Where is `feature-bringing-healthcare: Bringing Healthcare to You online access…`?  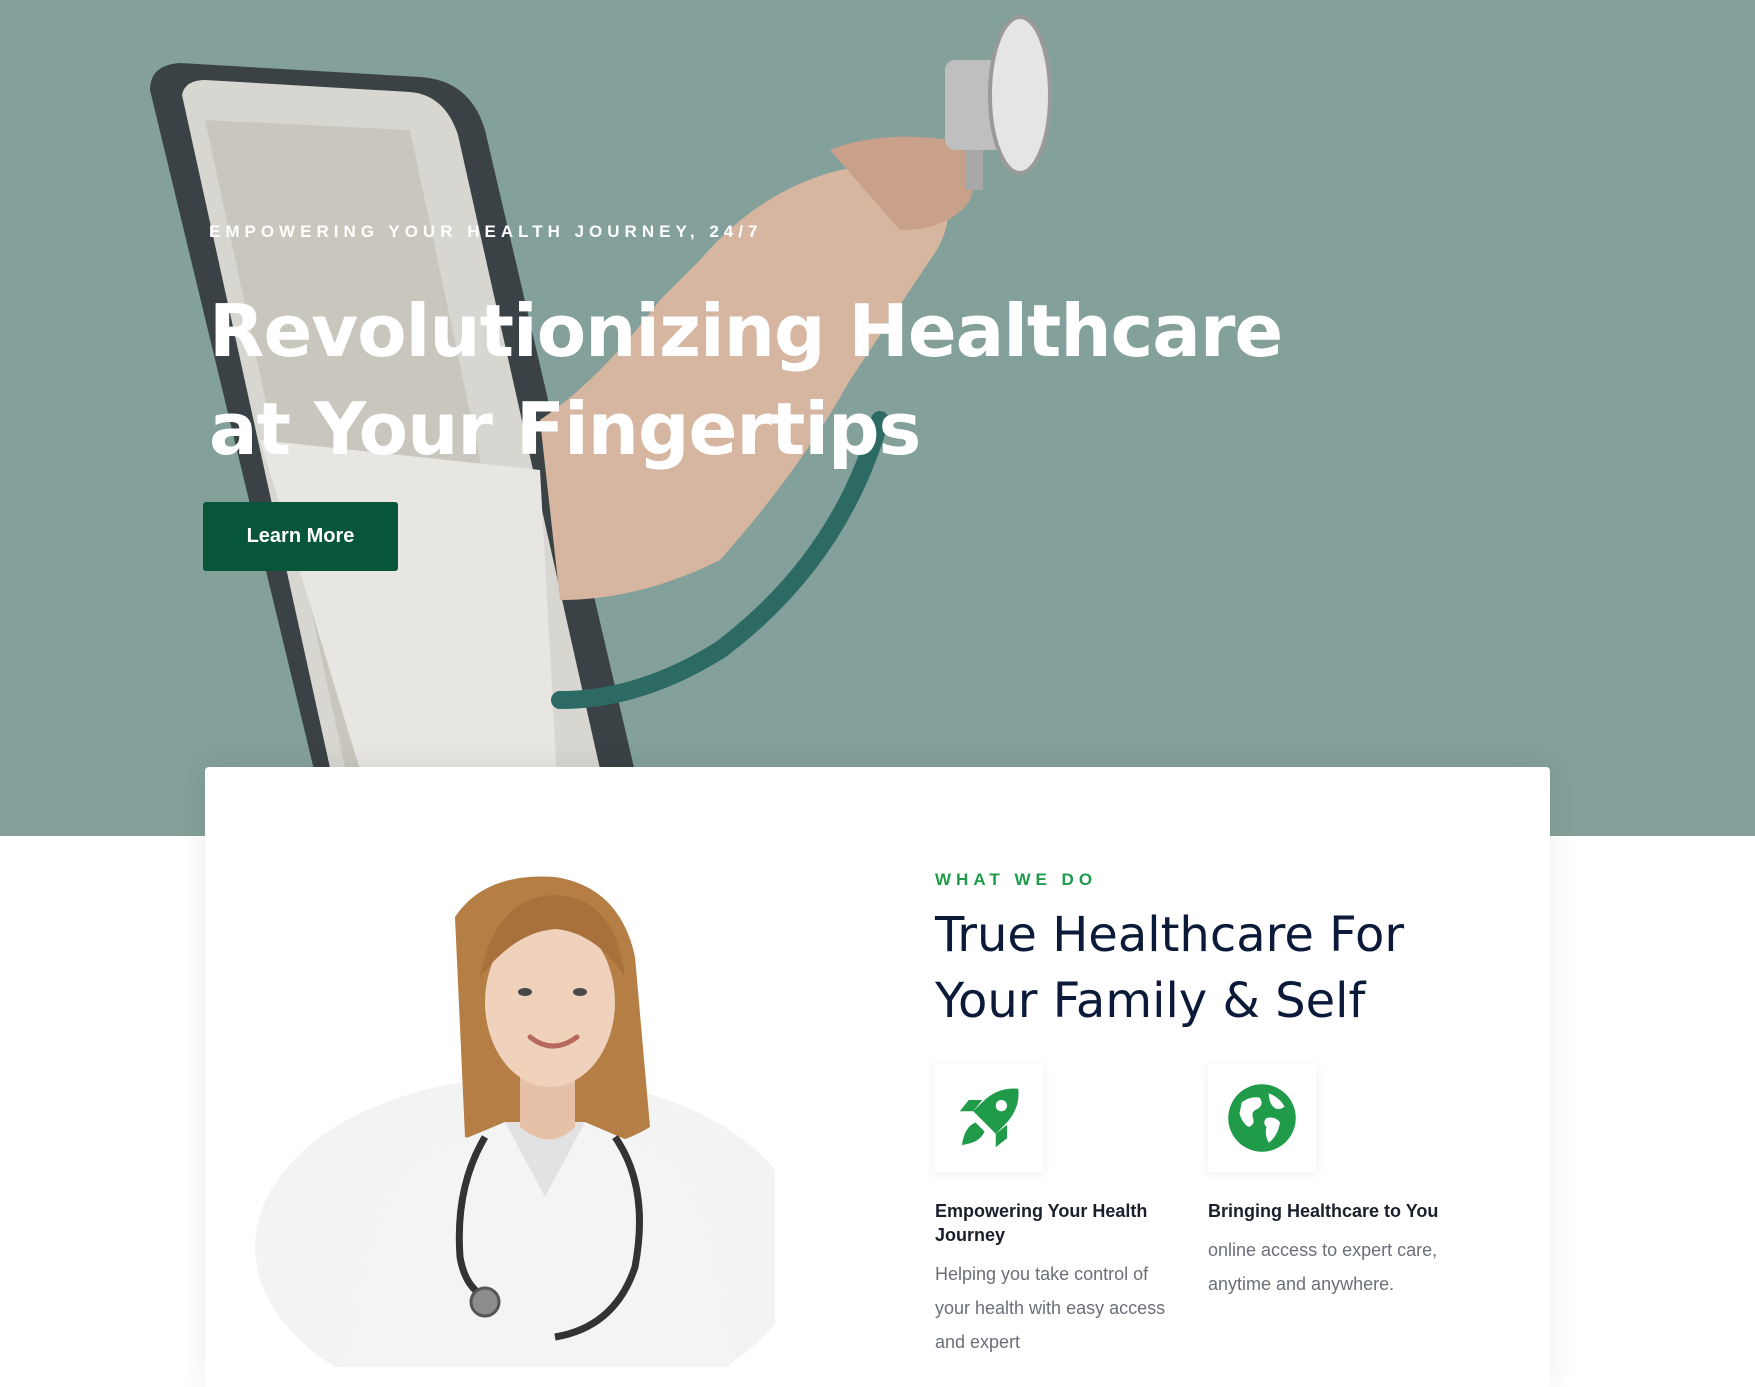 feature-bringing-healthcare: Bringing Healthcare to You online access… is located at coordinates (1328, 1182).